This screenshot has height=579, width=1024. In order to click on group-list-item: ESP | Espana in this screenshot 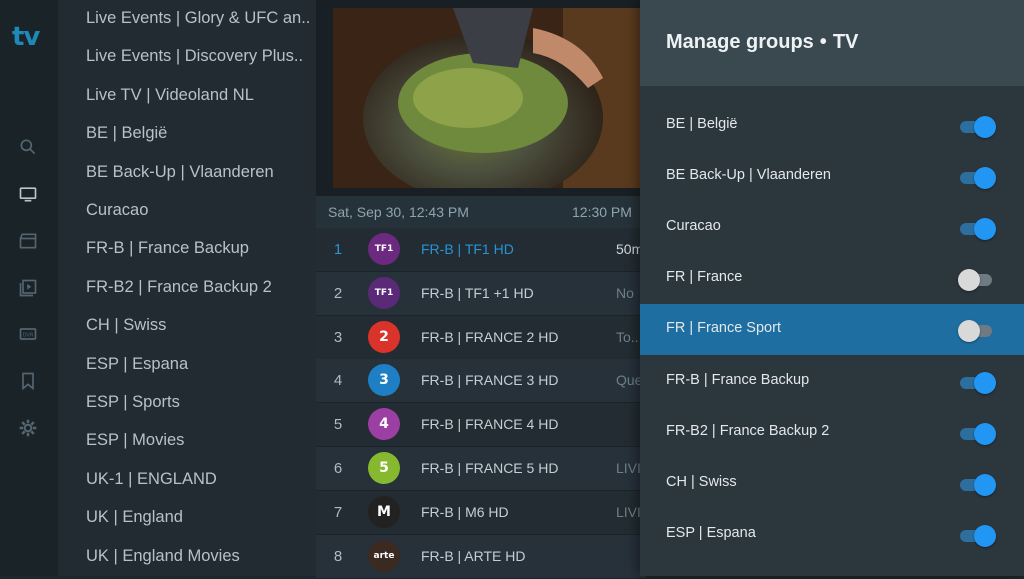, I will do `click(199, 364)`.